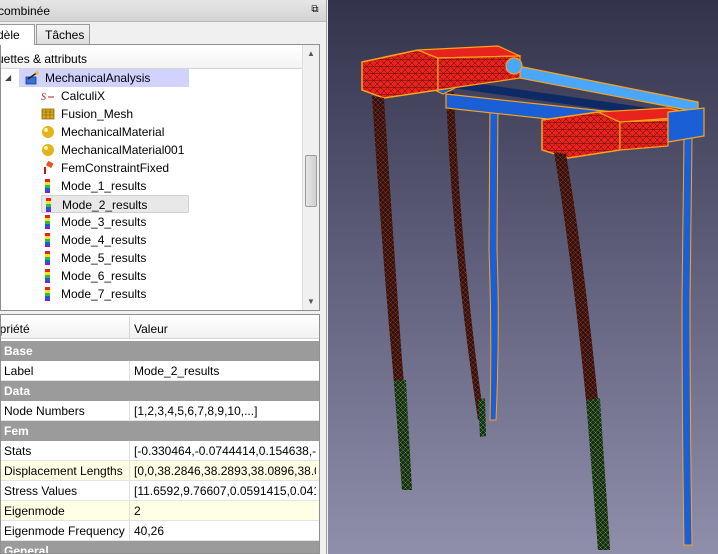 This screenshot has height=554, width=718. I want to click on scroll-down-icon: ▼, so click(311, 301).